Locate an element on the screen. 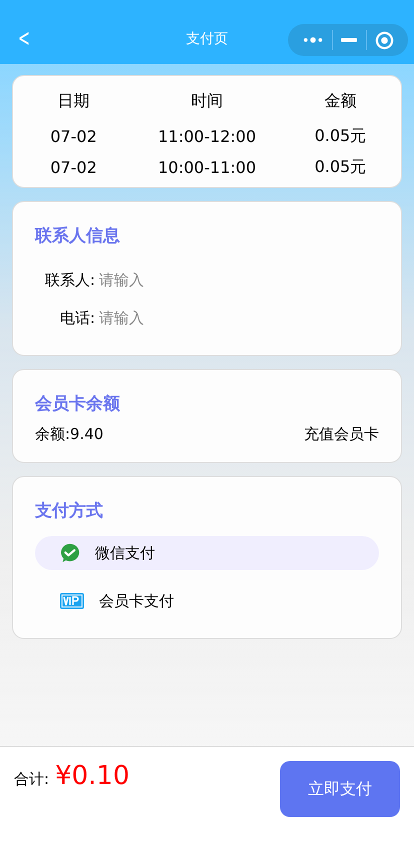 Image resolution: width=414 pixels, height=846 pixels. table-cell: 10:00-11:00 is located at coordinates (207, 167).